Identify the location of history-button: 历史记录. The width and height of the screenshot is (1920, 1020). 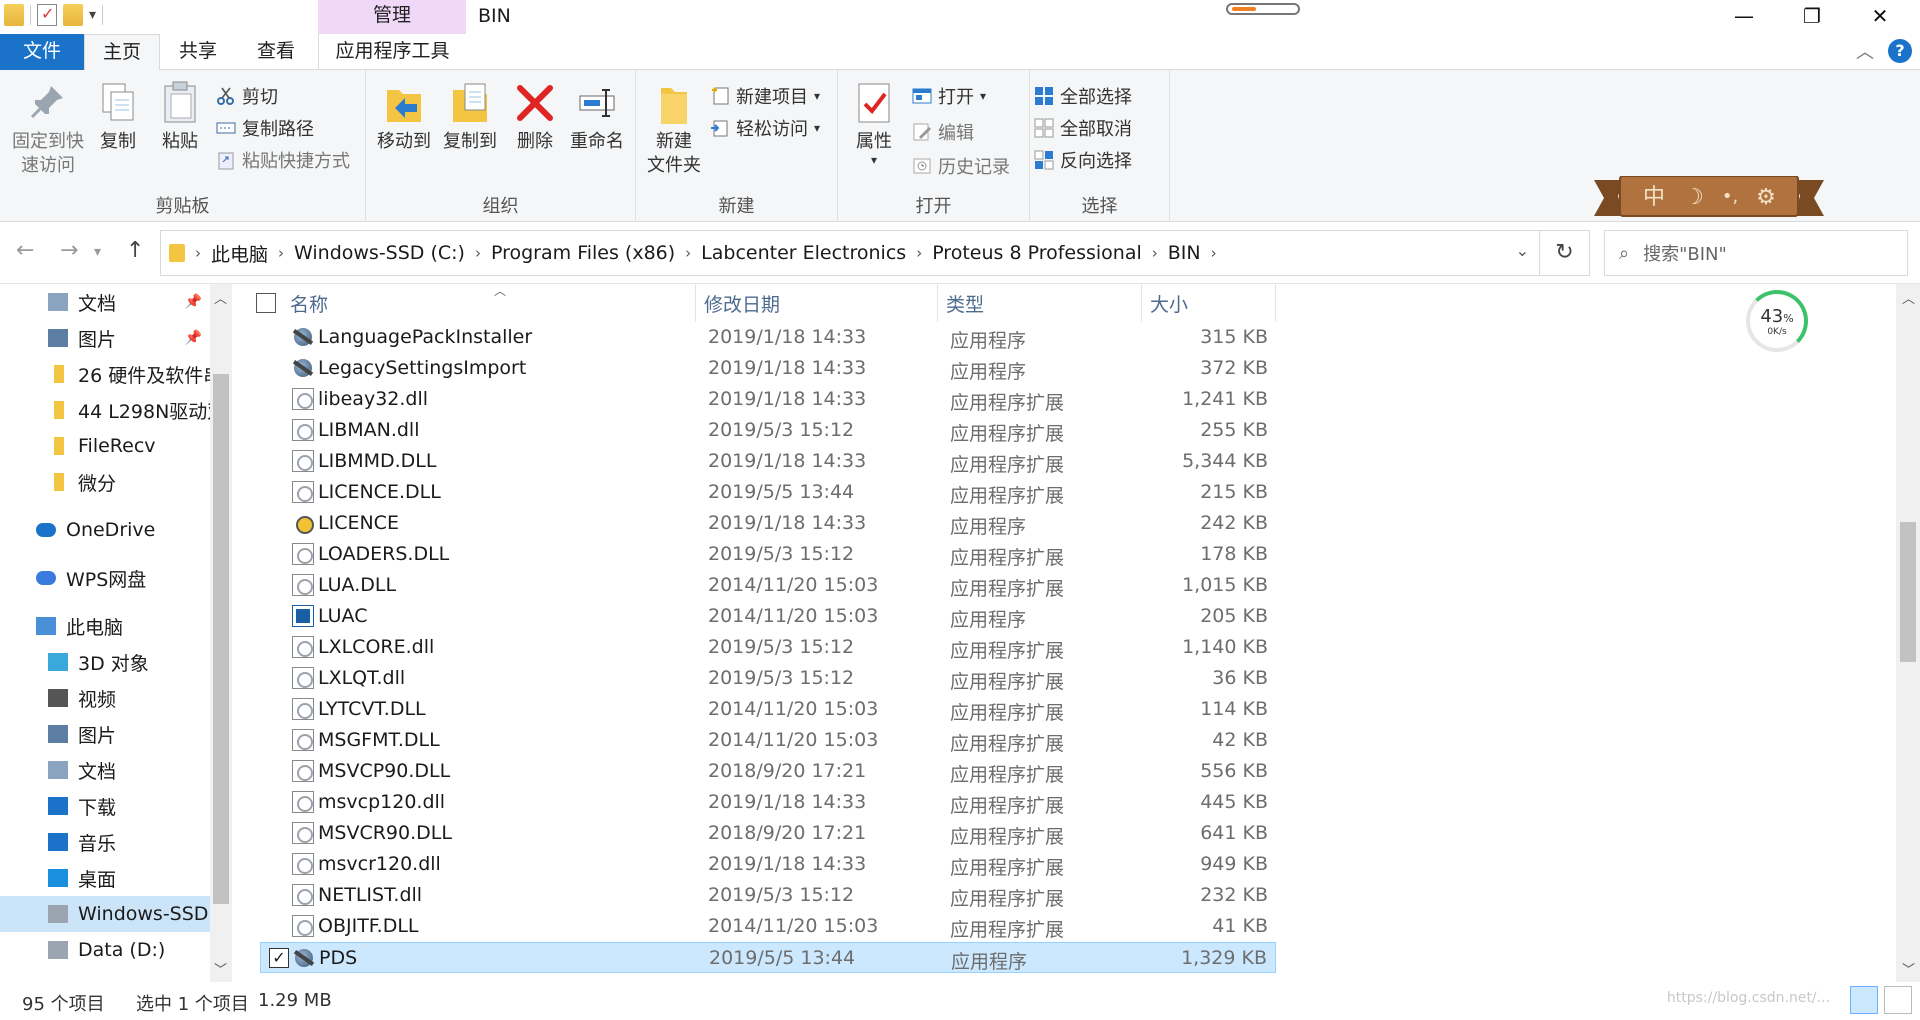
(961, 166).